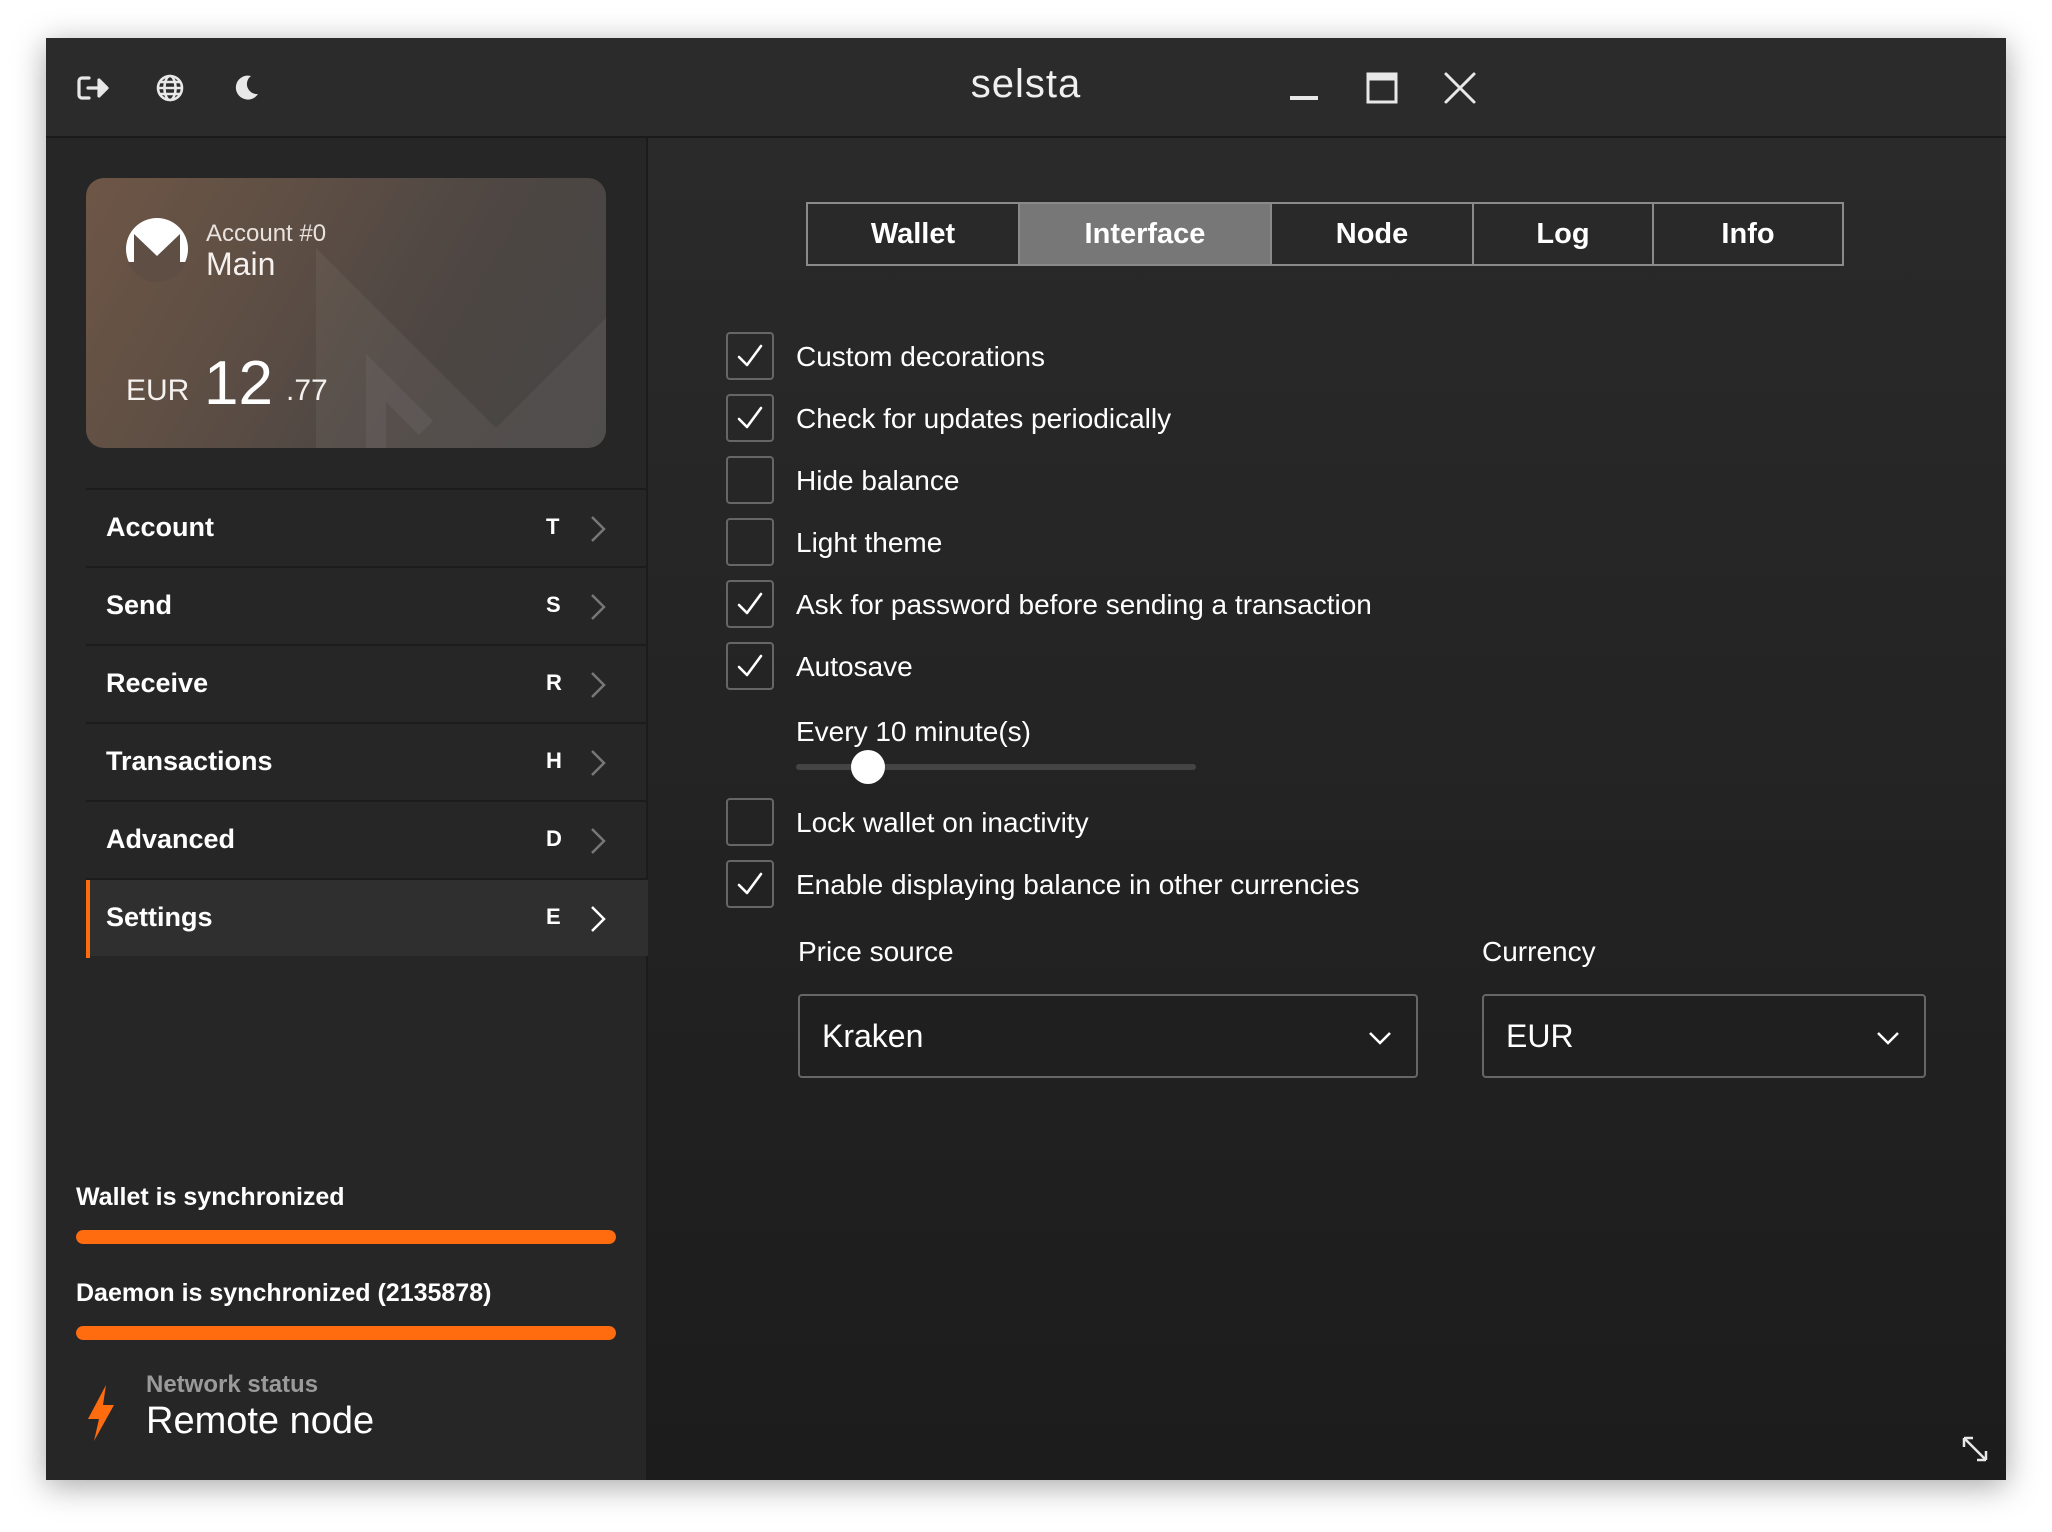 The width and height of the screenshot is (2052, 1532). I want to click on light-theme-checkbox, so click(750, 542).